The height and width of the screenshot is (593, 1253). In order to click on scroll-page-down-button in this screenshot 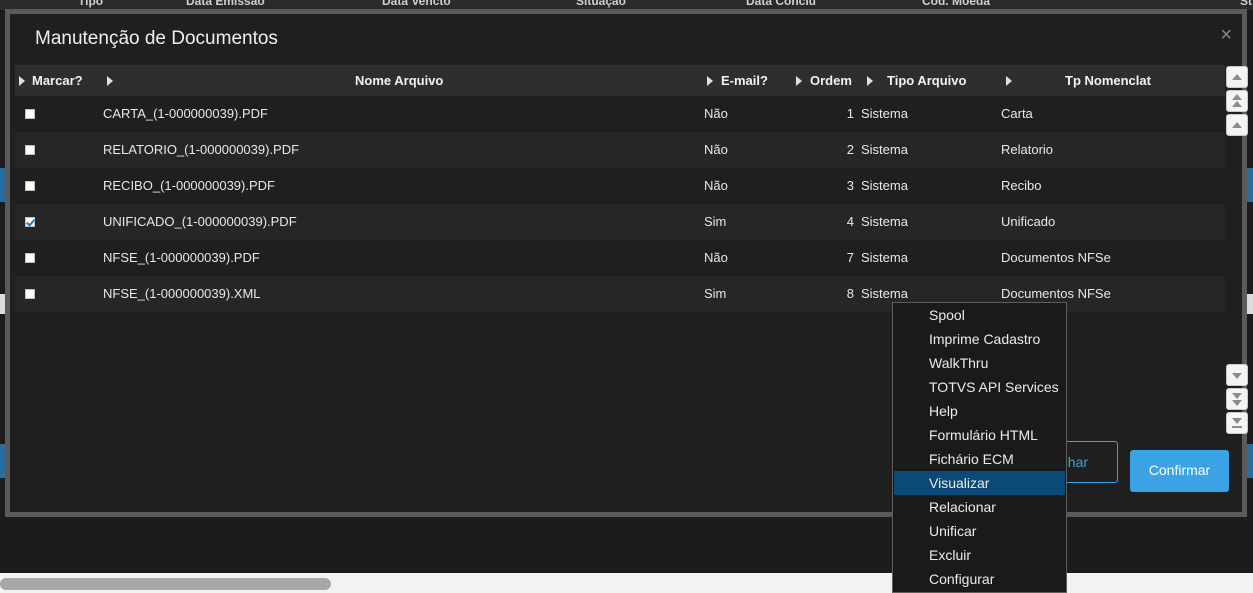, I will do `click(1237, 399)`.